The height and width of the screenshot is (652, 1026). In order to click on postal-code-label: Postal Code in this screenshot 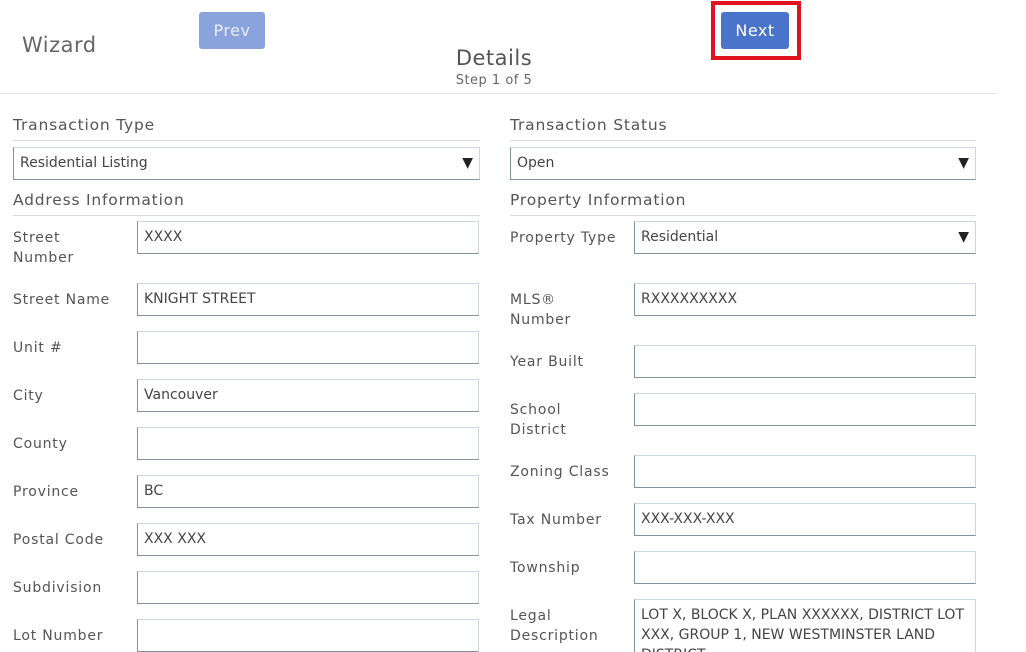, I will do `click(58, 540)`.